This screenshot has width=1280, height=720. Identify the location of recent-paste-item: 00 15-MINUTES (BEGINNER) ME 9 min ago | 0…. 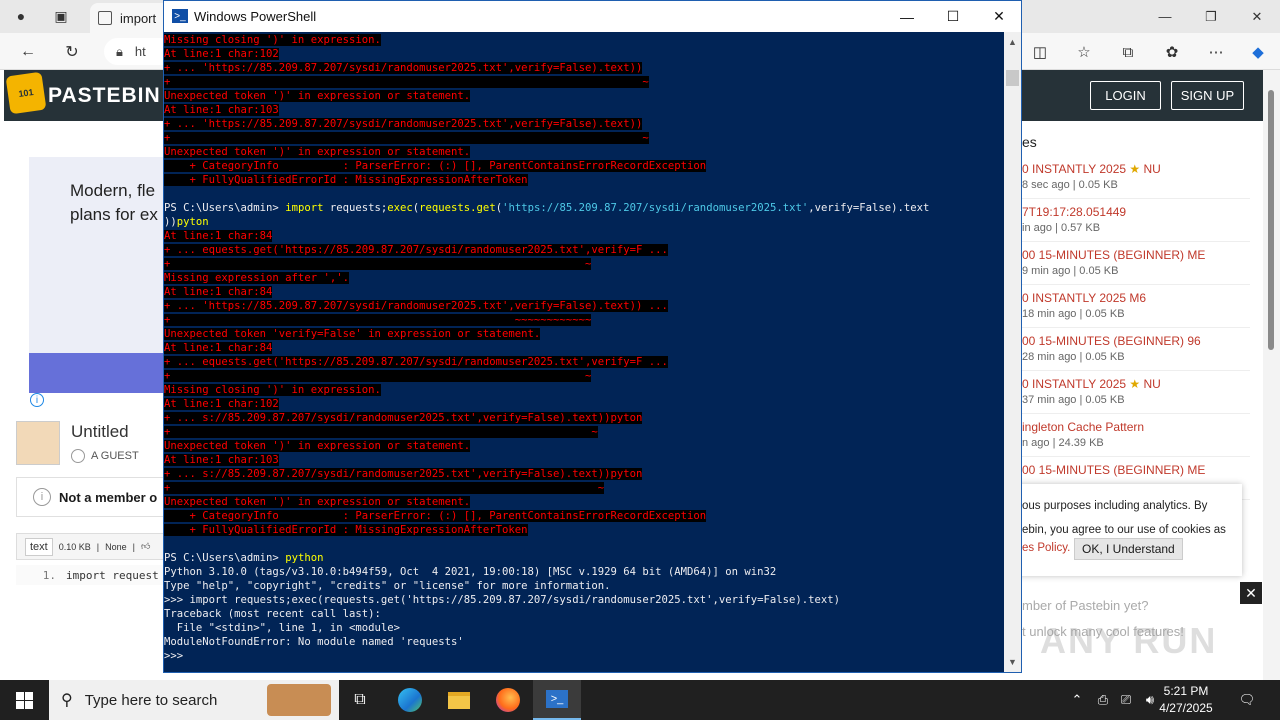
(1136, 263).